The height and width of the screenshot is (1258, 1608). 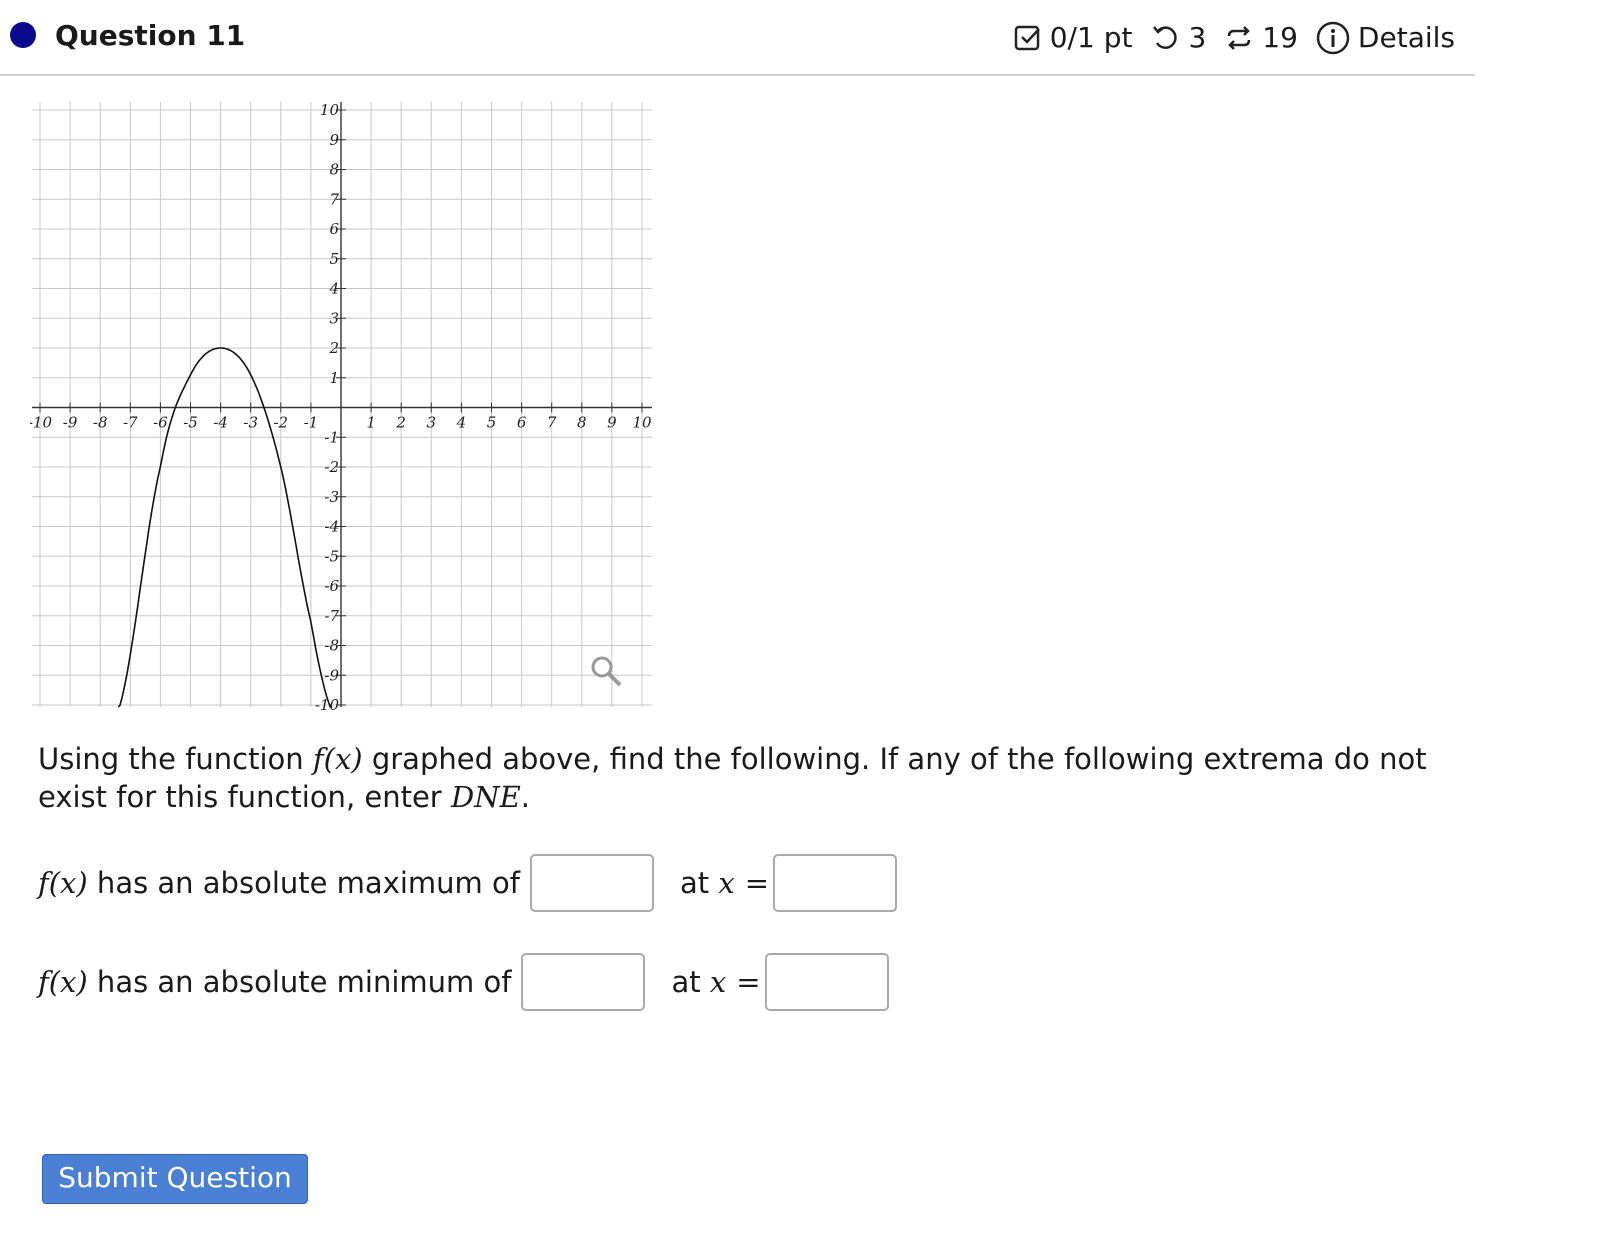 What do you see at coordinates (70, 423) in the screenshot?
I see `x-tick-label: -9` at bounding box center [70, 423].